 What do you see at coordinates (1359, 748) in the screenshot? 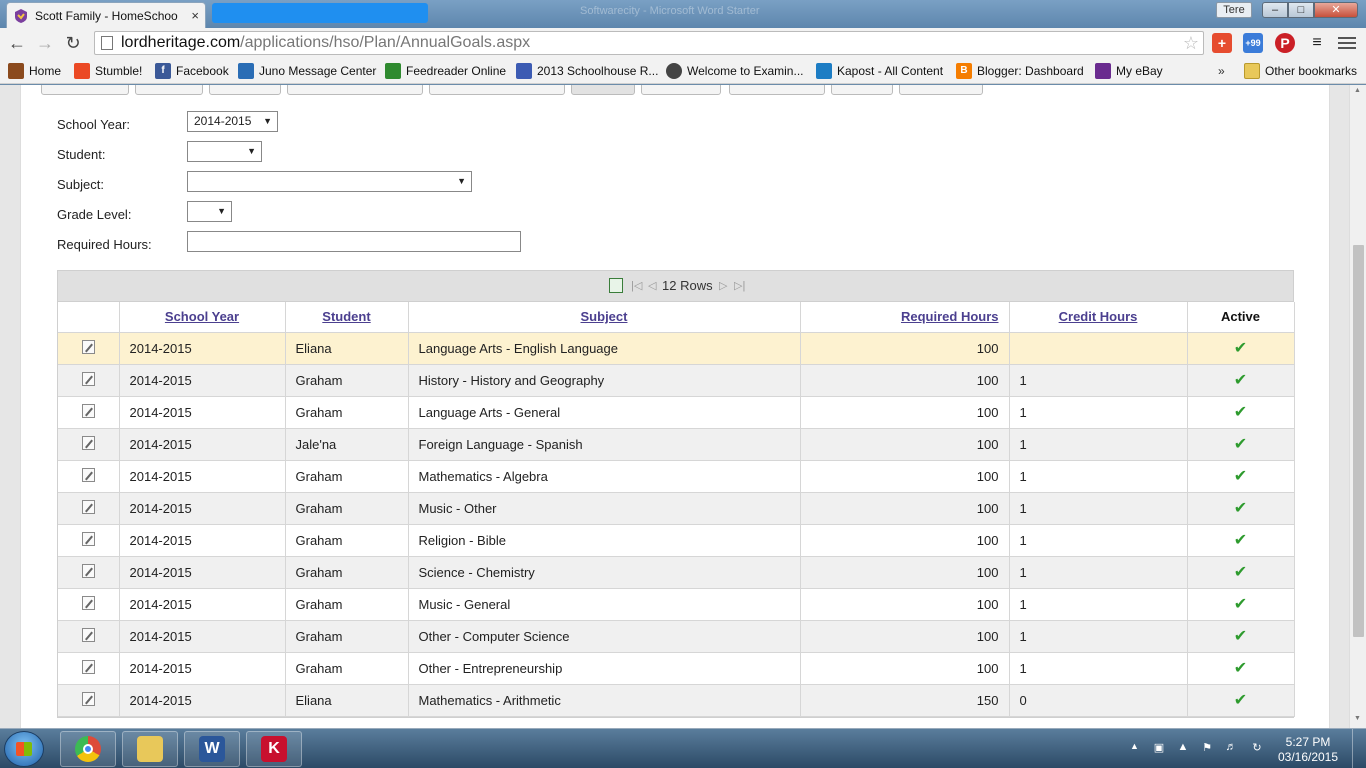
I see `show-desktop-button` at bounding box center [1359, 748].